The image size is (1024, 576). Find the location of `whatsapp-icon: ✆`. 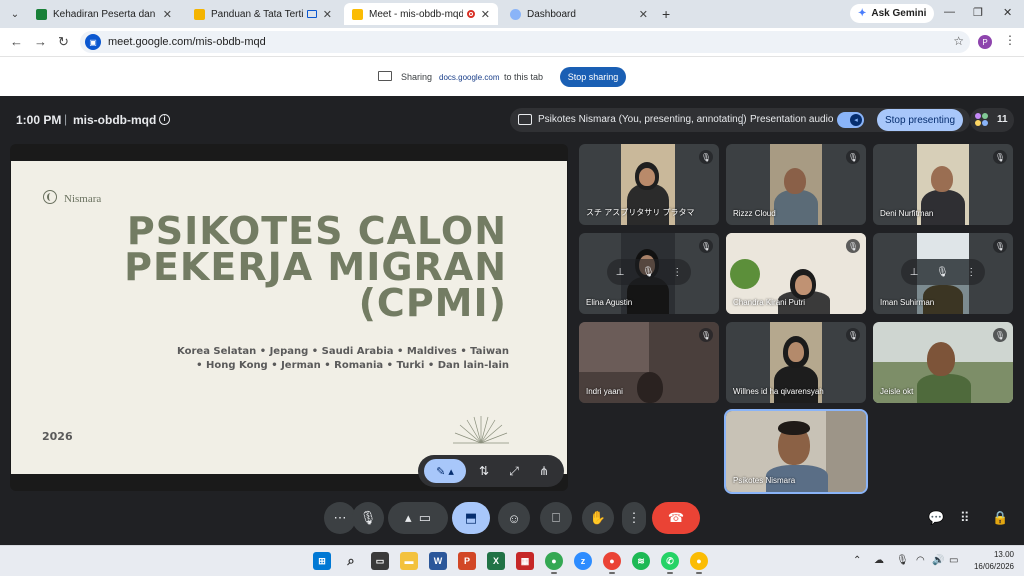

whatsapp-icon: ✆ is located at coordinates (670, 563).